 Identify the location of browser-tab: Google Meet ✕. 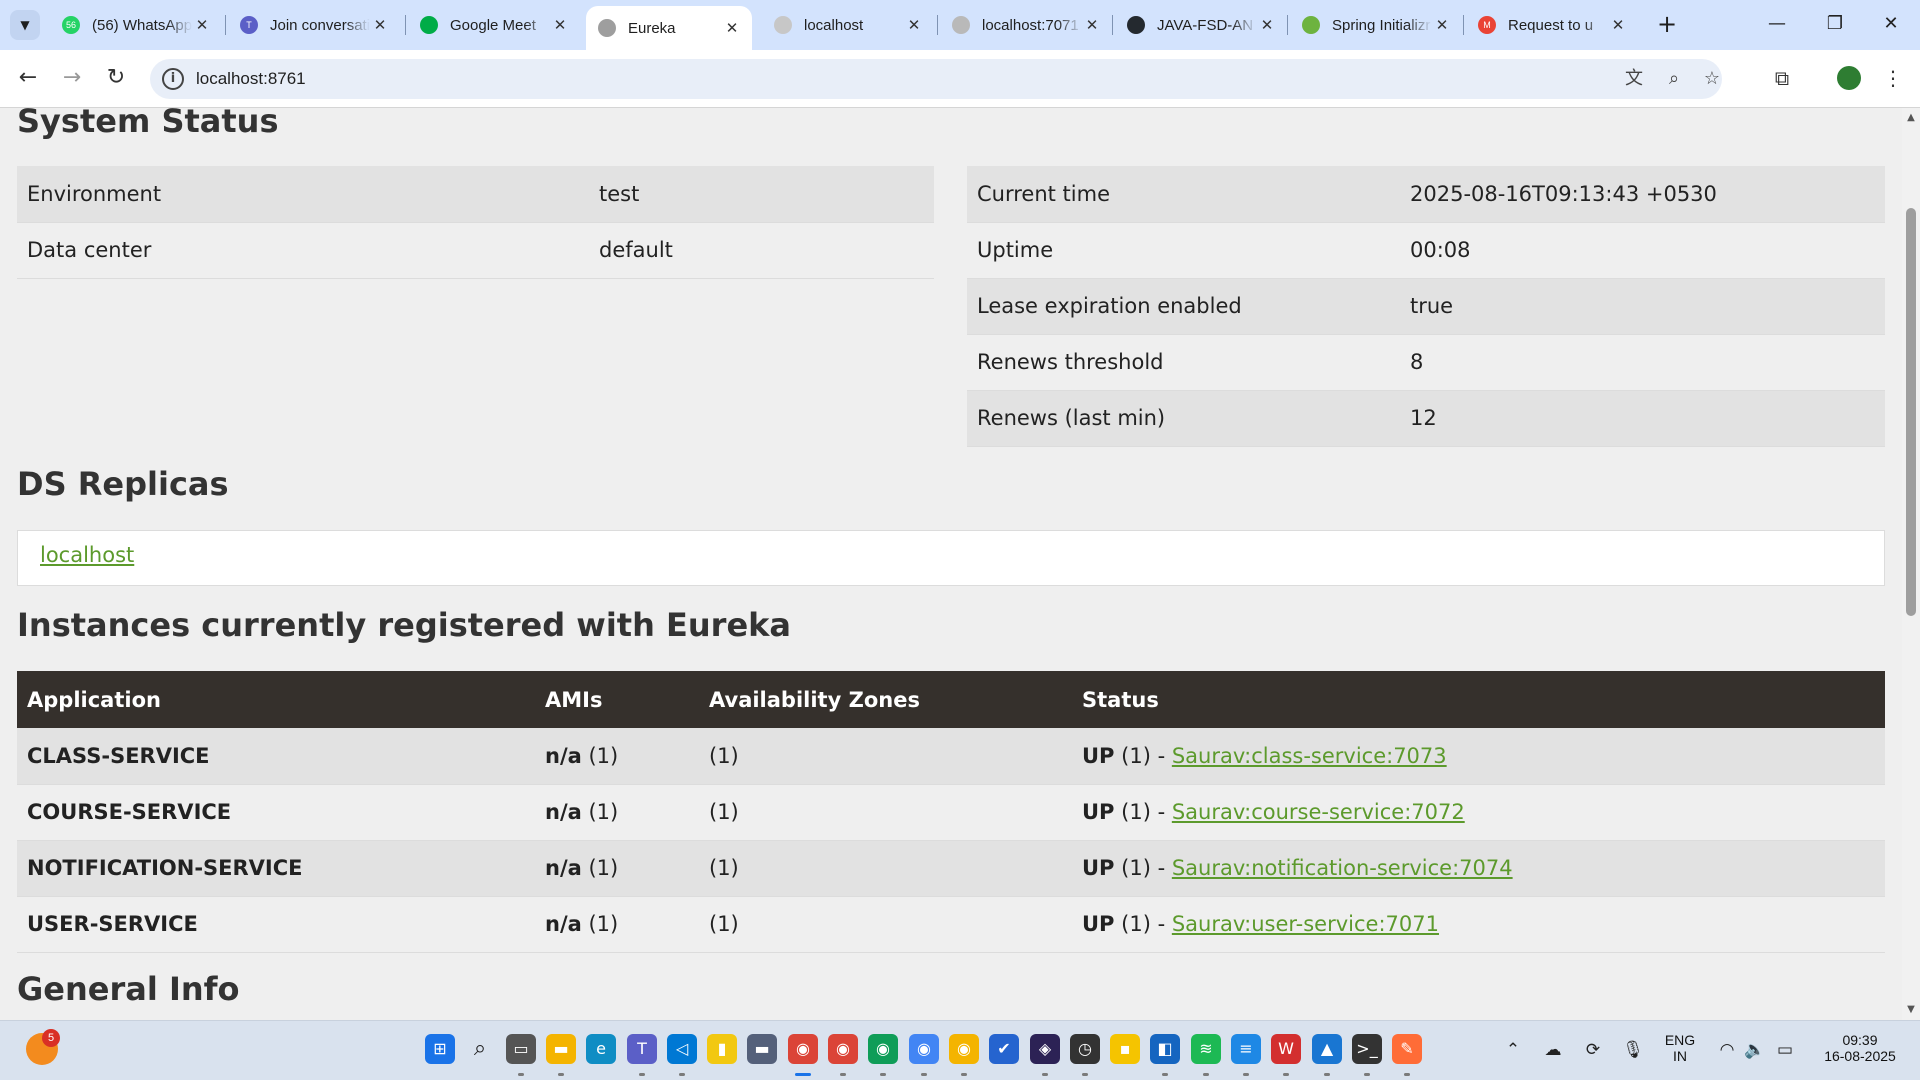
(494, 25).